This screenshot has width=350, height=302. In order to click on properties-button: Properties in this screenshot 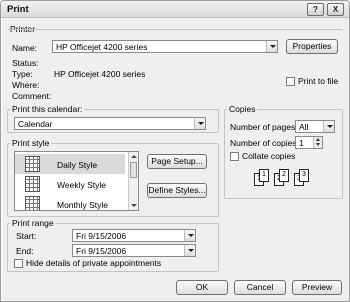, I will do `click(312, 46)`.